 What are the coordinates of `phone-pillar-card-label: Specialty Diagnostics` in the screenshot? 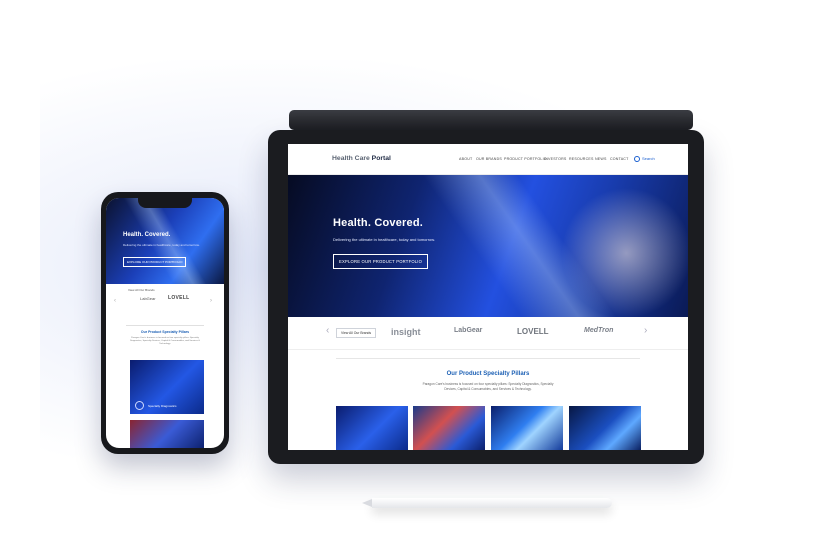 It's located at (162, 406).